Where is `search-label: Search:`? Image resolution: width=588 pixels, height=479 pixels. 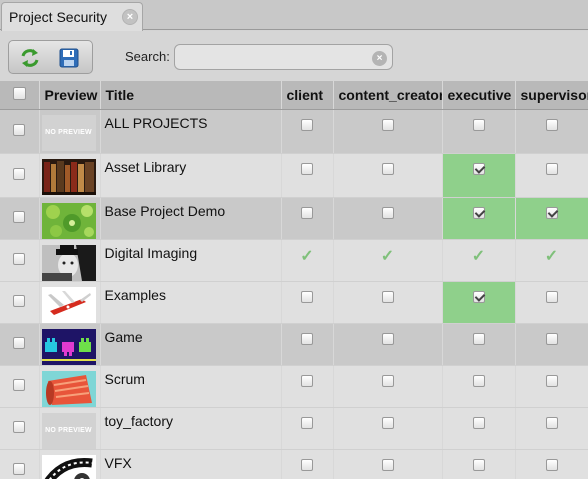
search-label: Search: is located at coordinates (147, 56).